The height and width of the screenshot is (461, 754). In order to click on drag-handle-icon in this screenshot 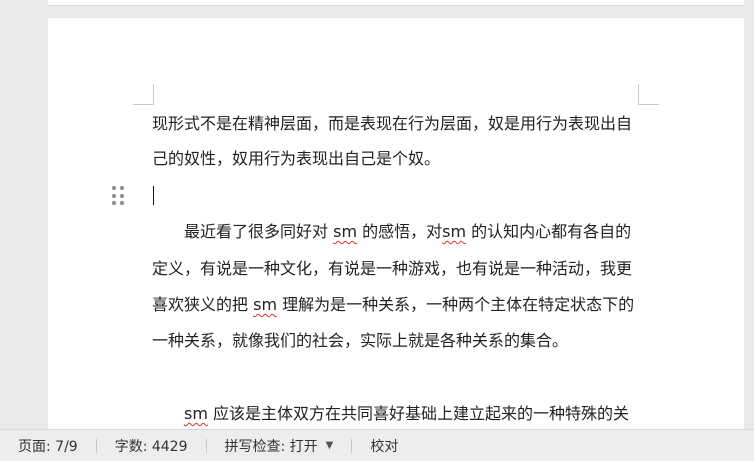, I will do `click(118, 196)`.